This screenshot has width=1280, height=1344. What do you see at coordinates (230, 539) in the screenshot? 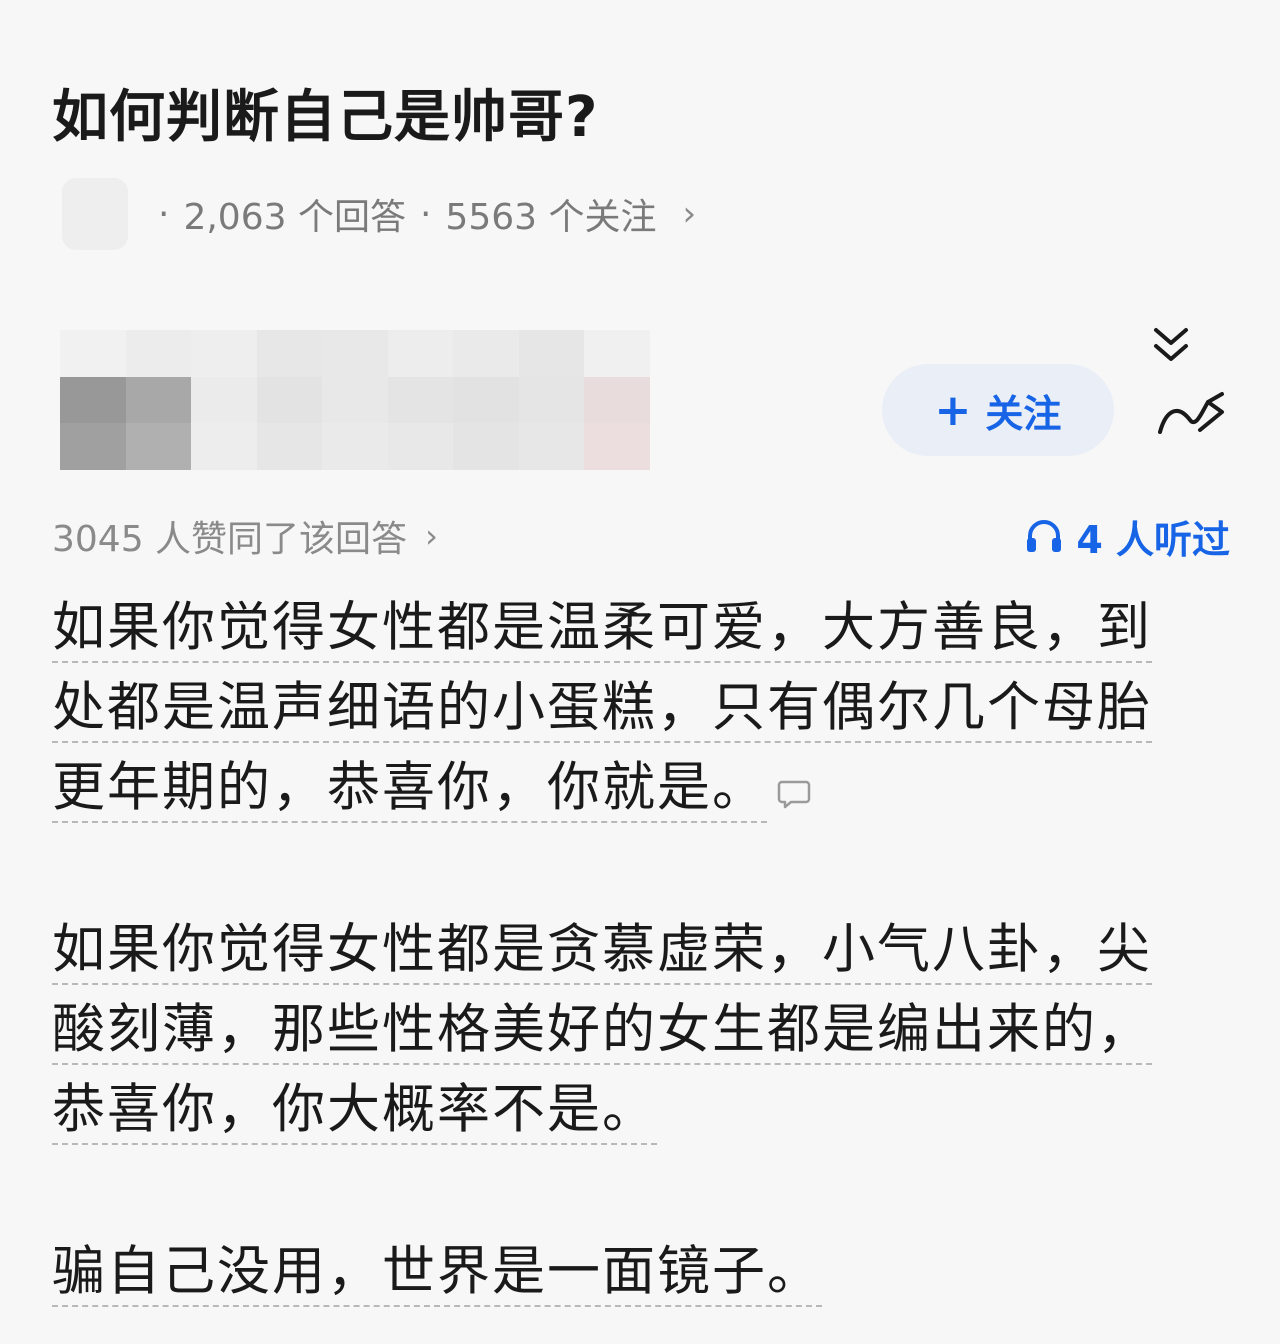
I see `vote-count: 3045 人赞同了该回答` at bounding box center [230, 539].